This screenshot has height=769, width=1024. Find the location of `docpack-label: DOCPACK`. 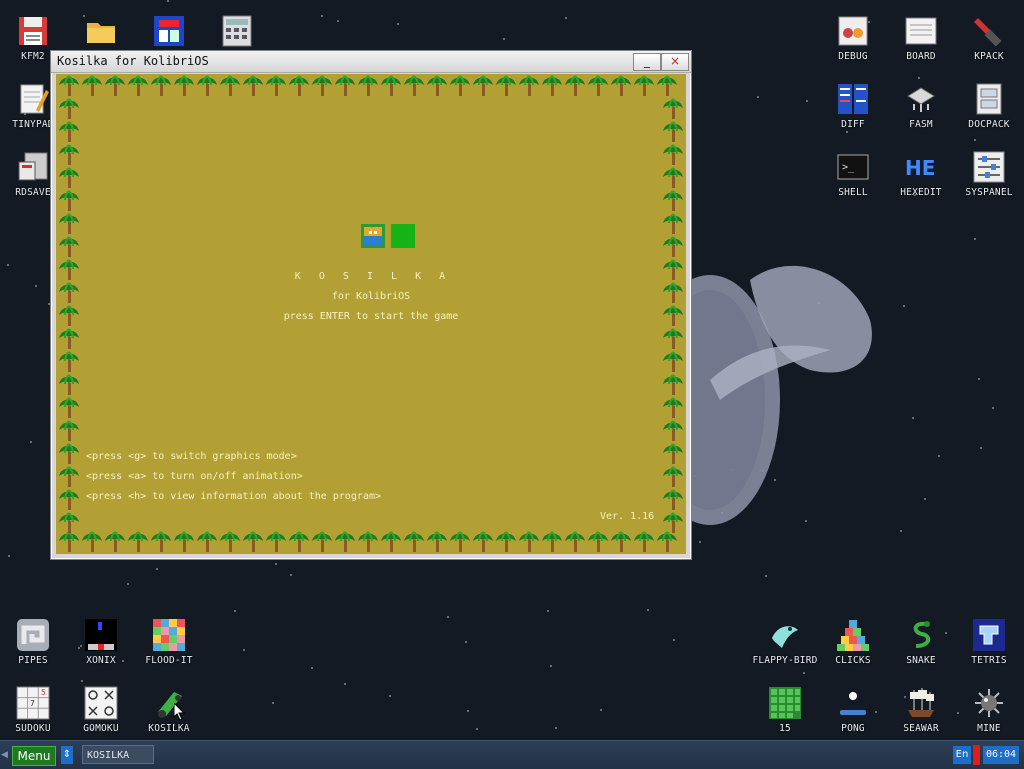

docpack-label: DOCPACK is located at coordinates (989, 124).